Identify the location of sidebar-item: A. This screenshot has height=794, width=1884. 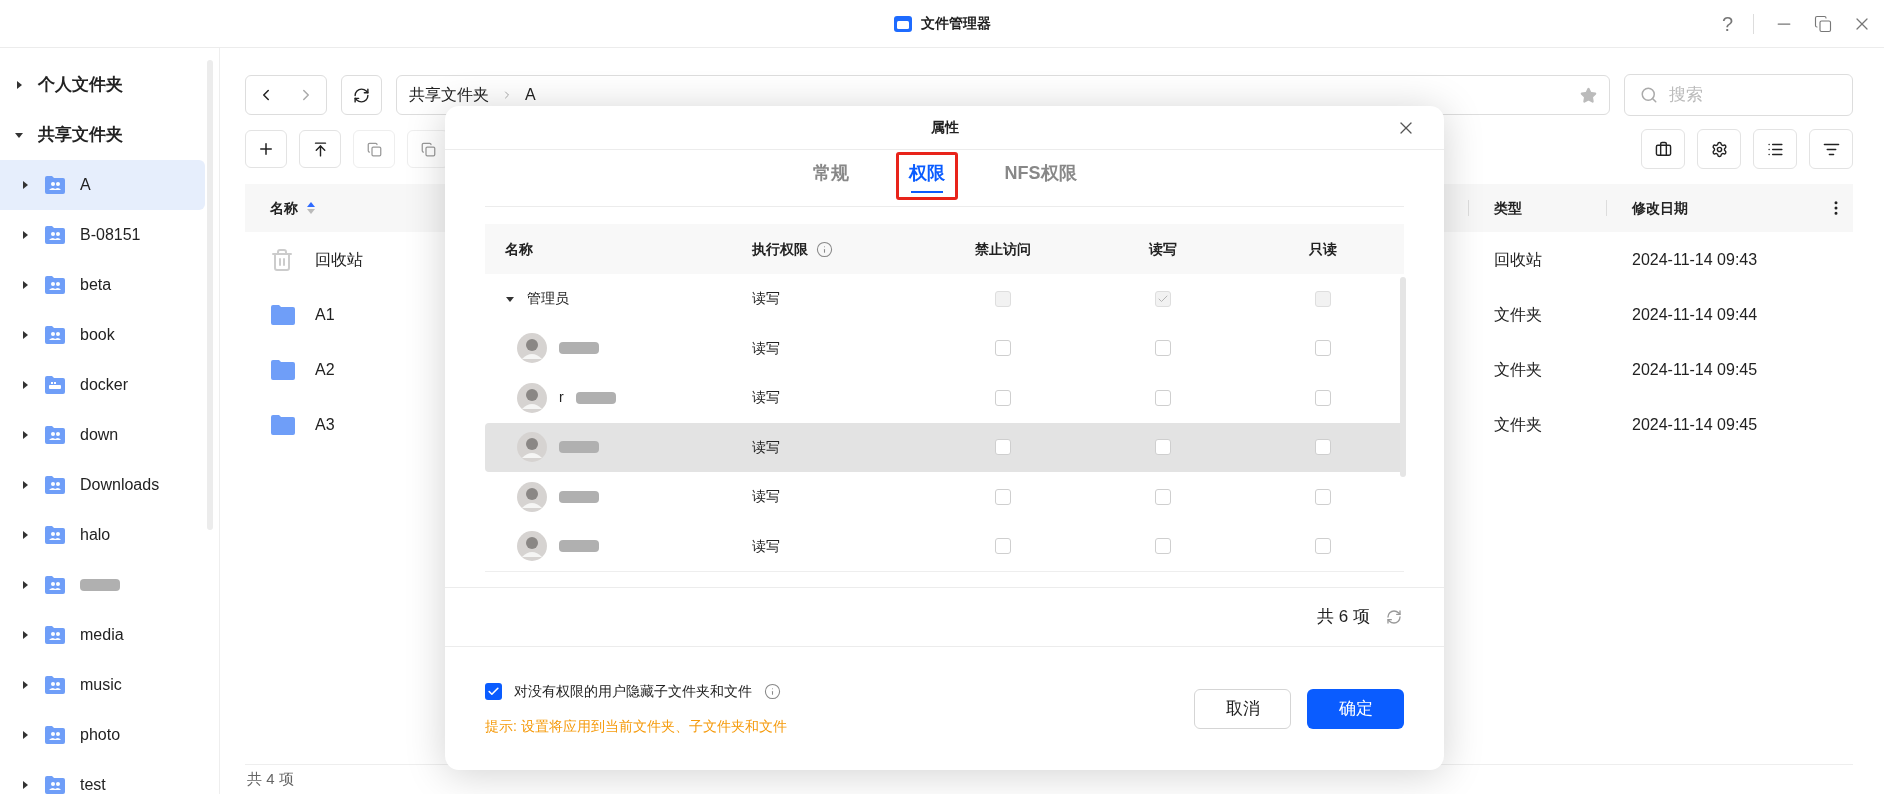
(102, 185).